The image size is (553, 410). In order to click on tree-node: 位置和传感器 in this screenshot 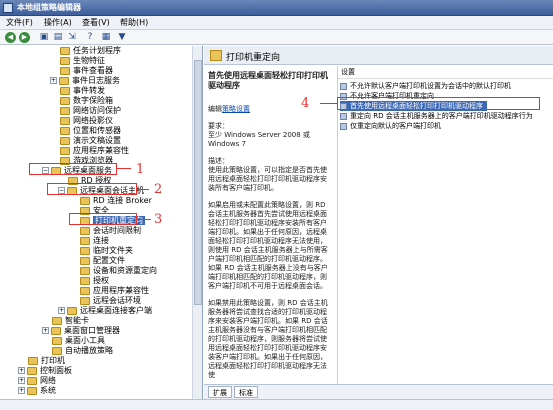, I will do `click(90, 131)`.